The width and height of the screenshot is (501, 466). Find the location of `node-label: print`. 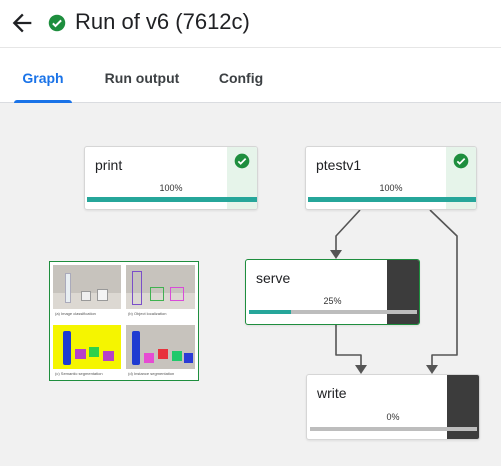

node-label: print is located at coordinates (109, 165).